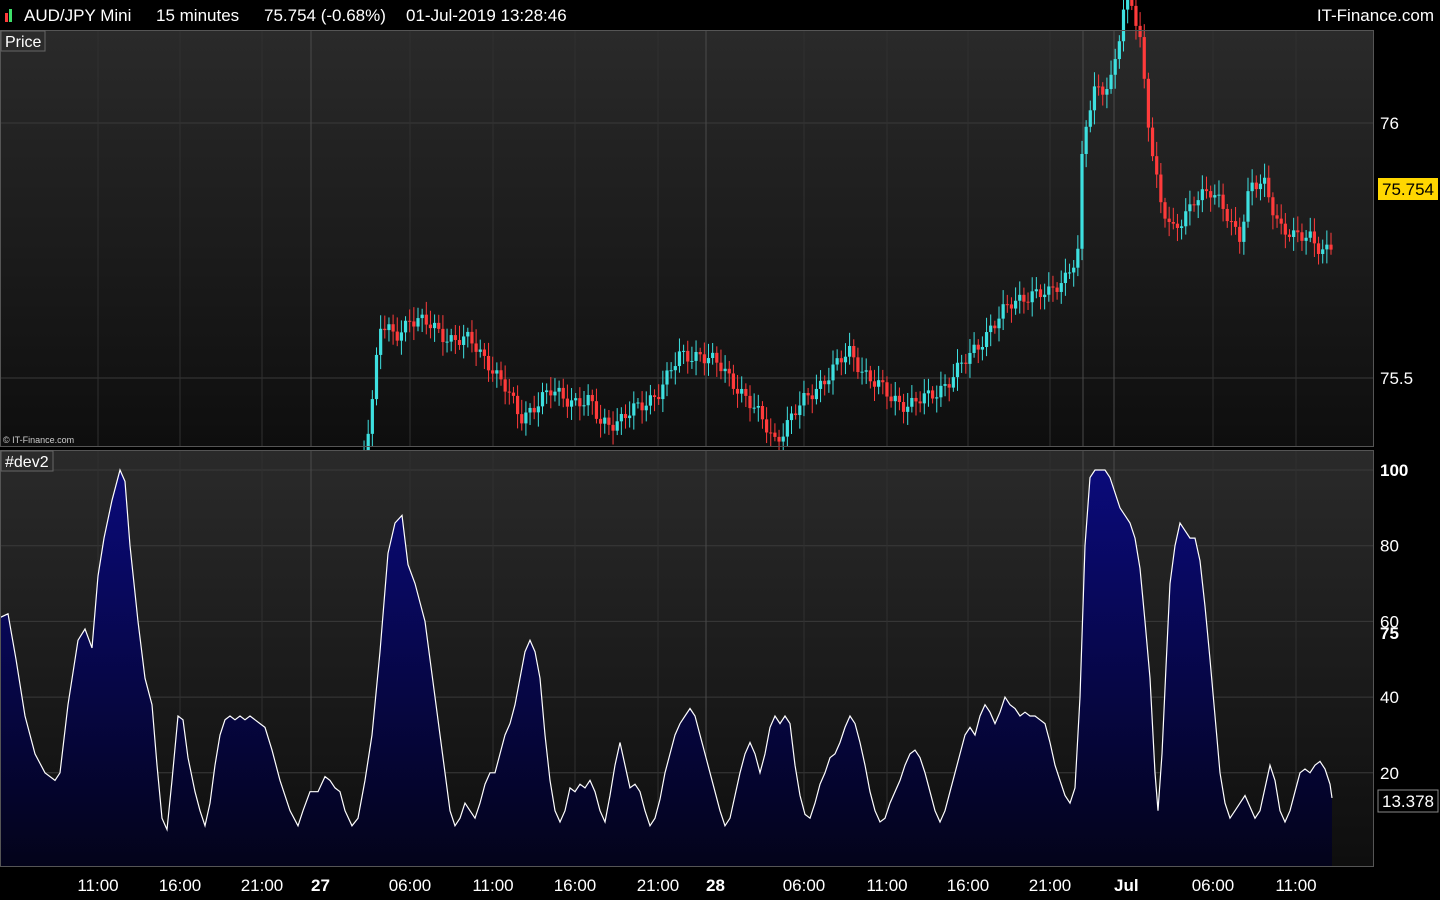 The height and width of the screenshot is (900, 1440). Describe the element at coordinates (38, 440) in the screenshot. I see `copyright-label: © IT-Finance.com` at that location.